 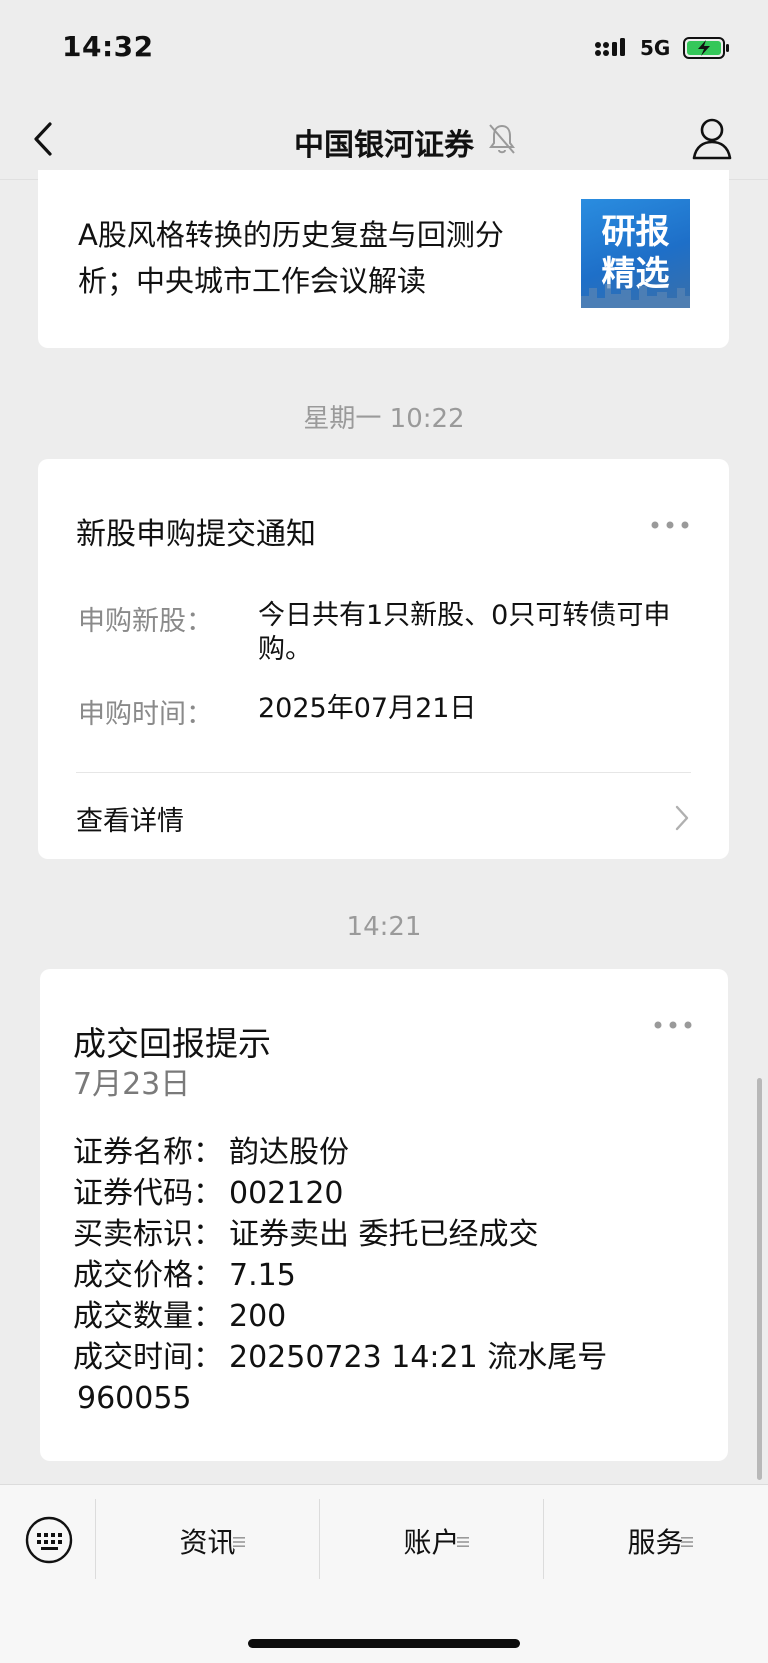 What do you see at coordinates (384, 927) in the screenshot?
I see `time-separator: 14:21` at bounding box center [384, 927].